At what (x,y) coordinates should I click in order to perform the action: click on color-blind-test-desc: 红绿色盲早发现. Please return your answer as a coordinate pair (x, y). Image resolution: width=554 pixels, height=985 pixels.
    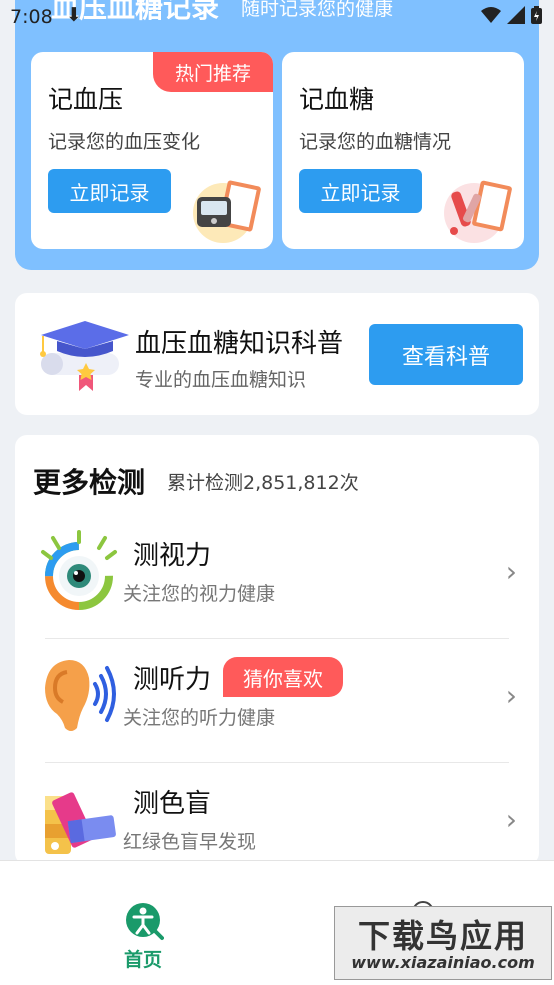
    Looking at the image, I should click on (190, 842).